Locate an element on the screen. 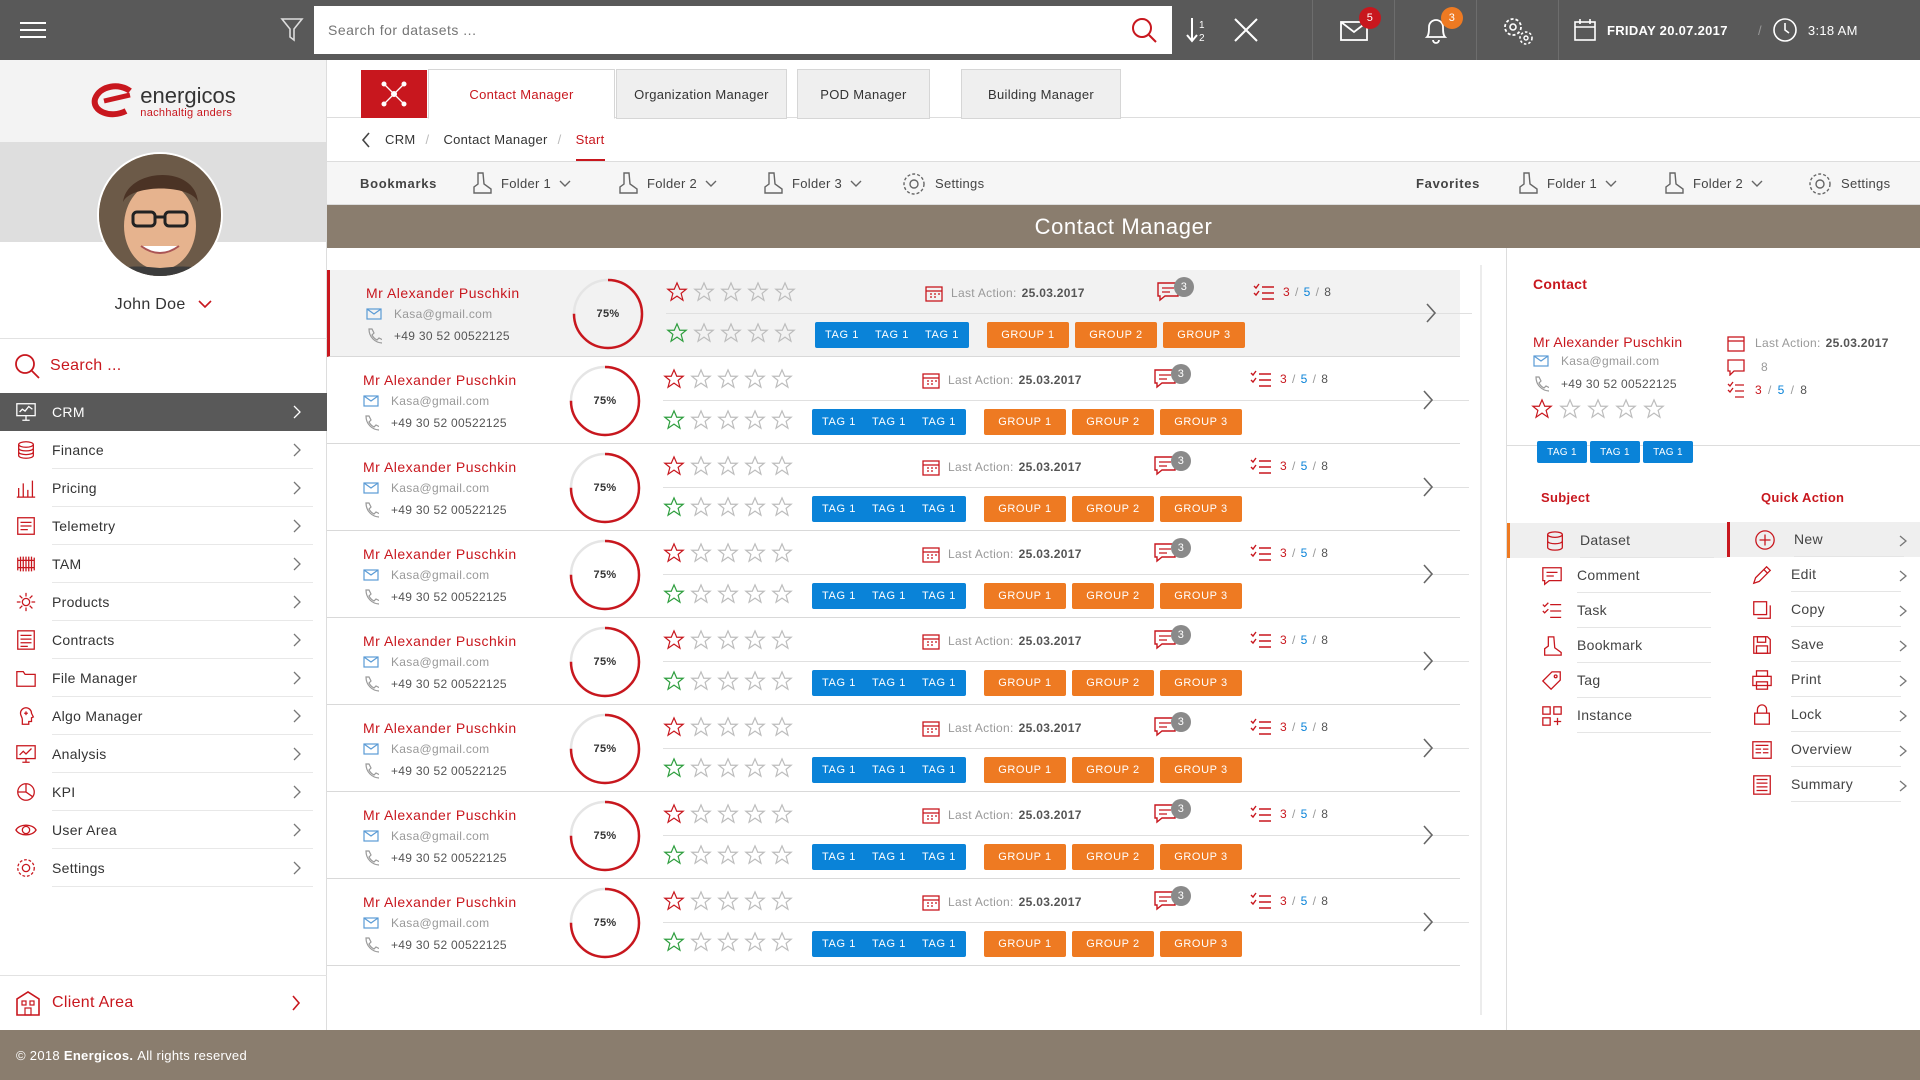 This screenshot has height=1080, width=1920. avatar is located at coordinates (160, 215).